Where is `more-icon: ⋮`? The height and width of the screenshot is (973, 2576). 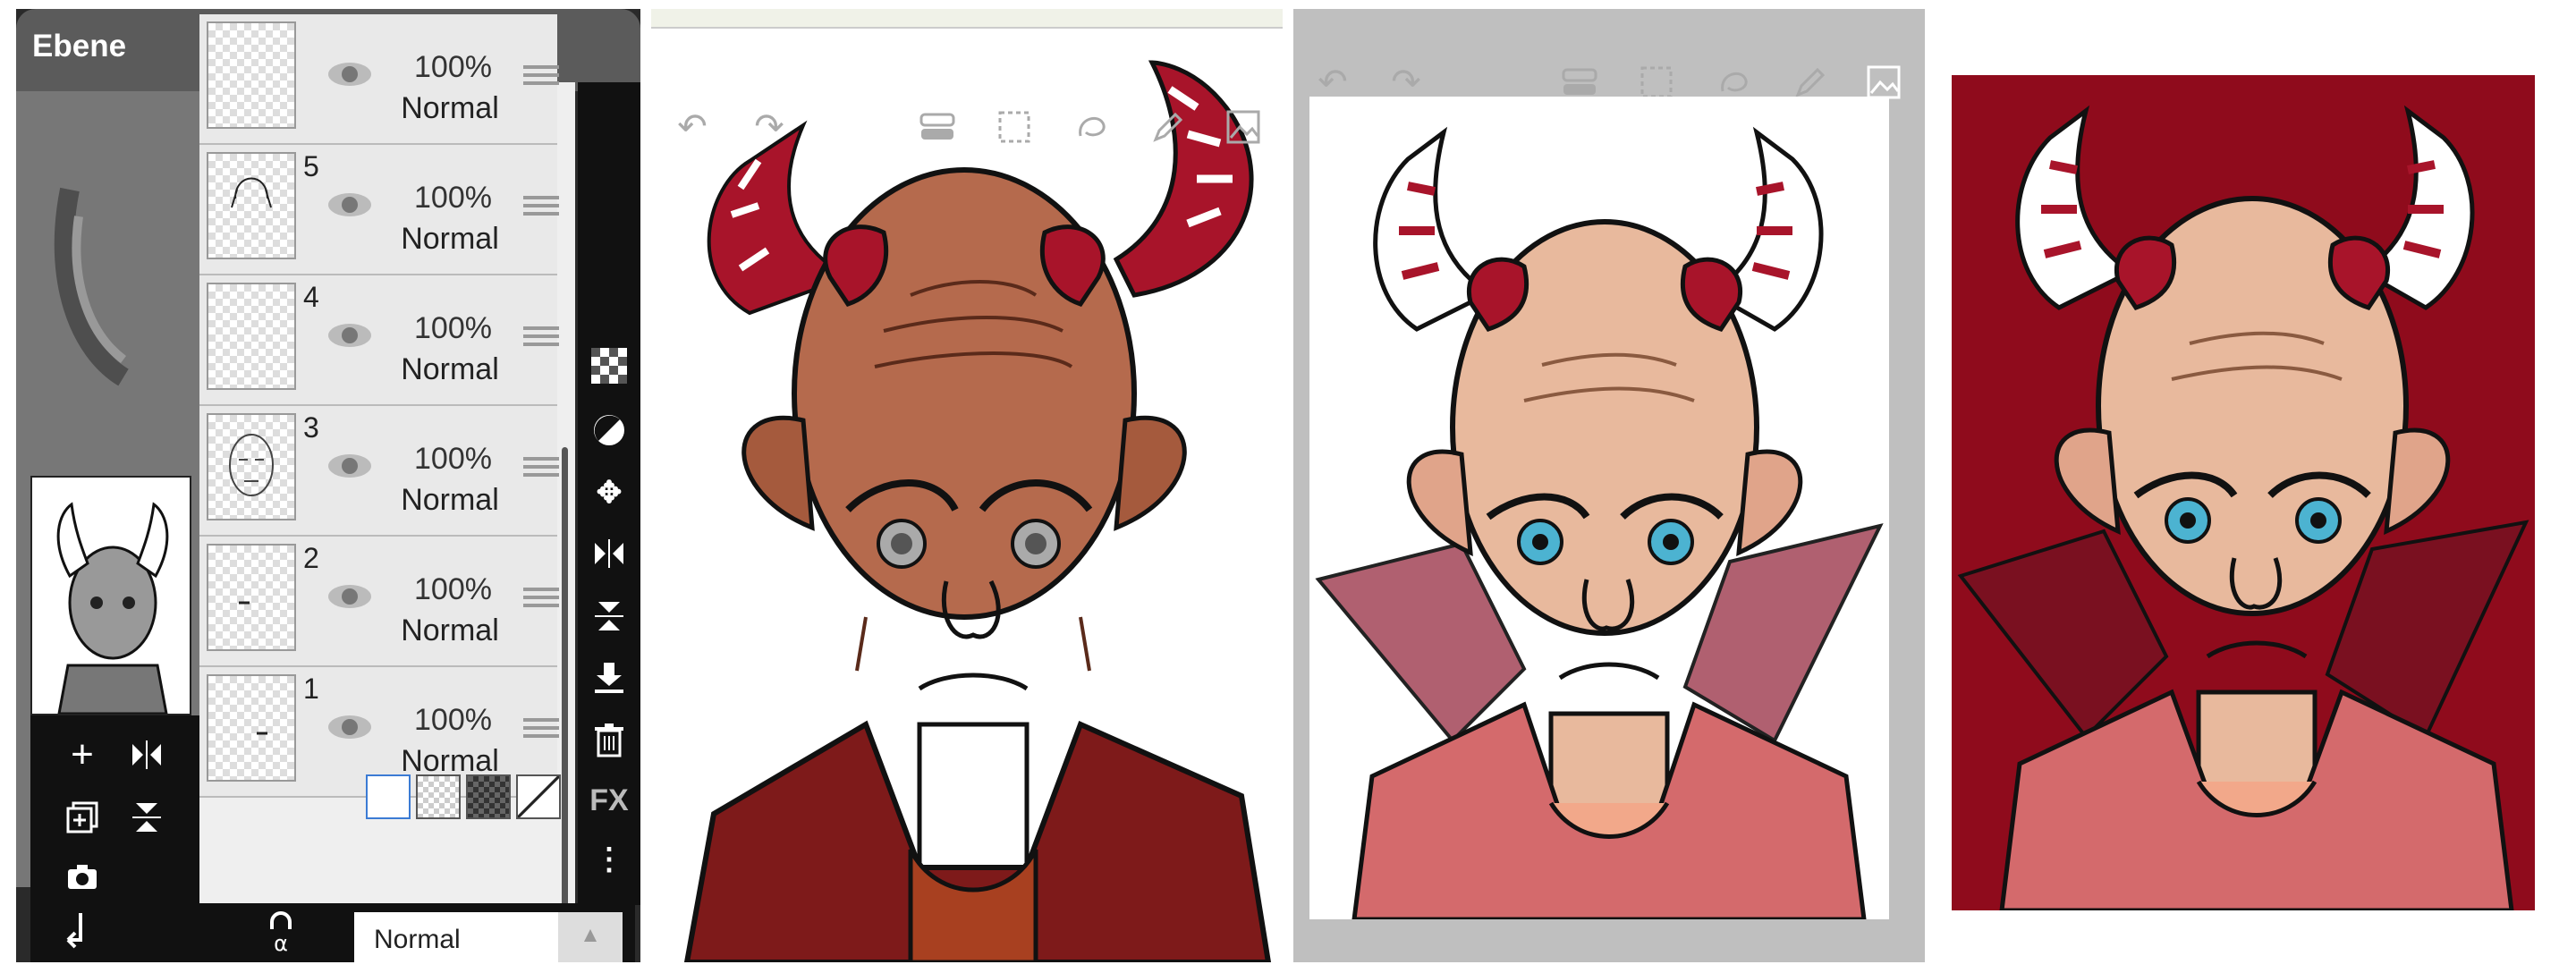 more-icon: ⋮ is located at coordinates (609, 859).